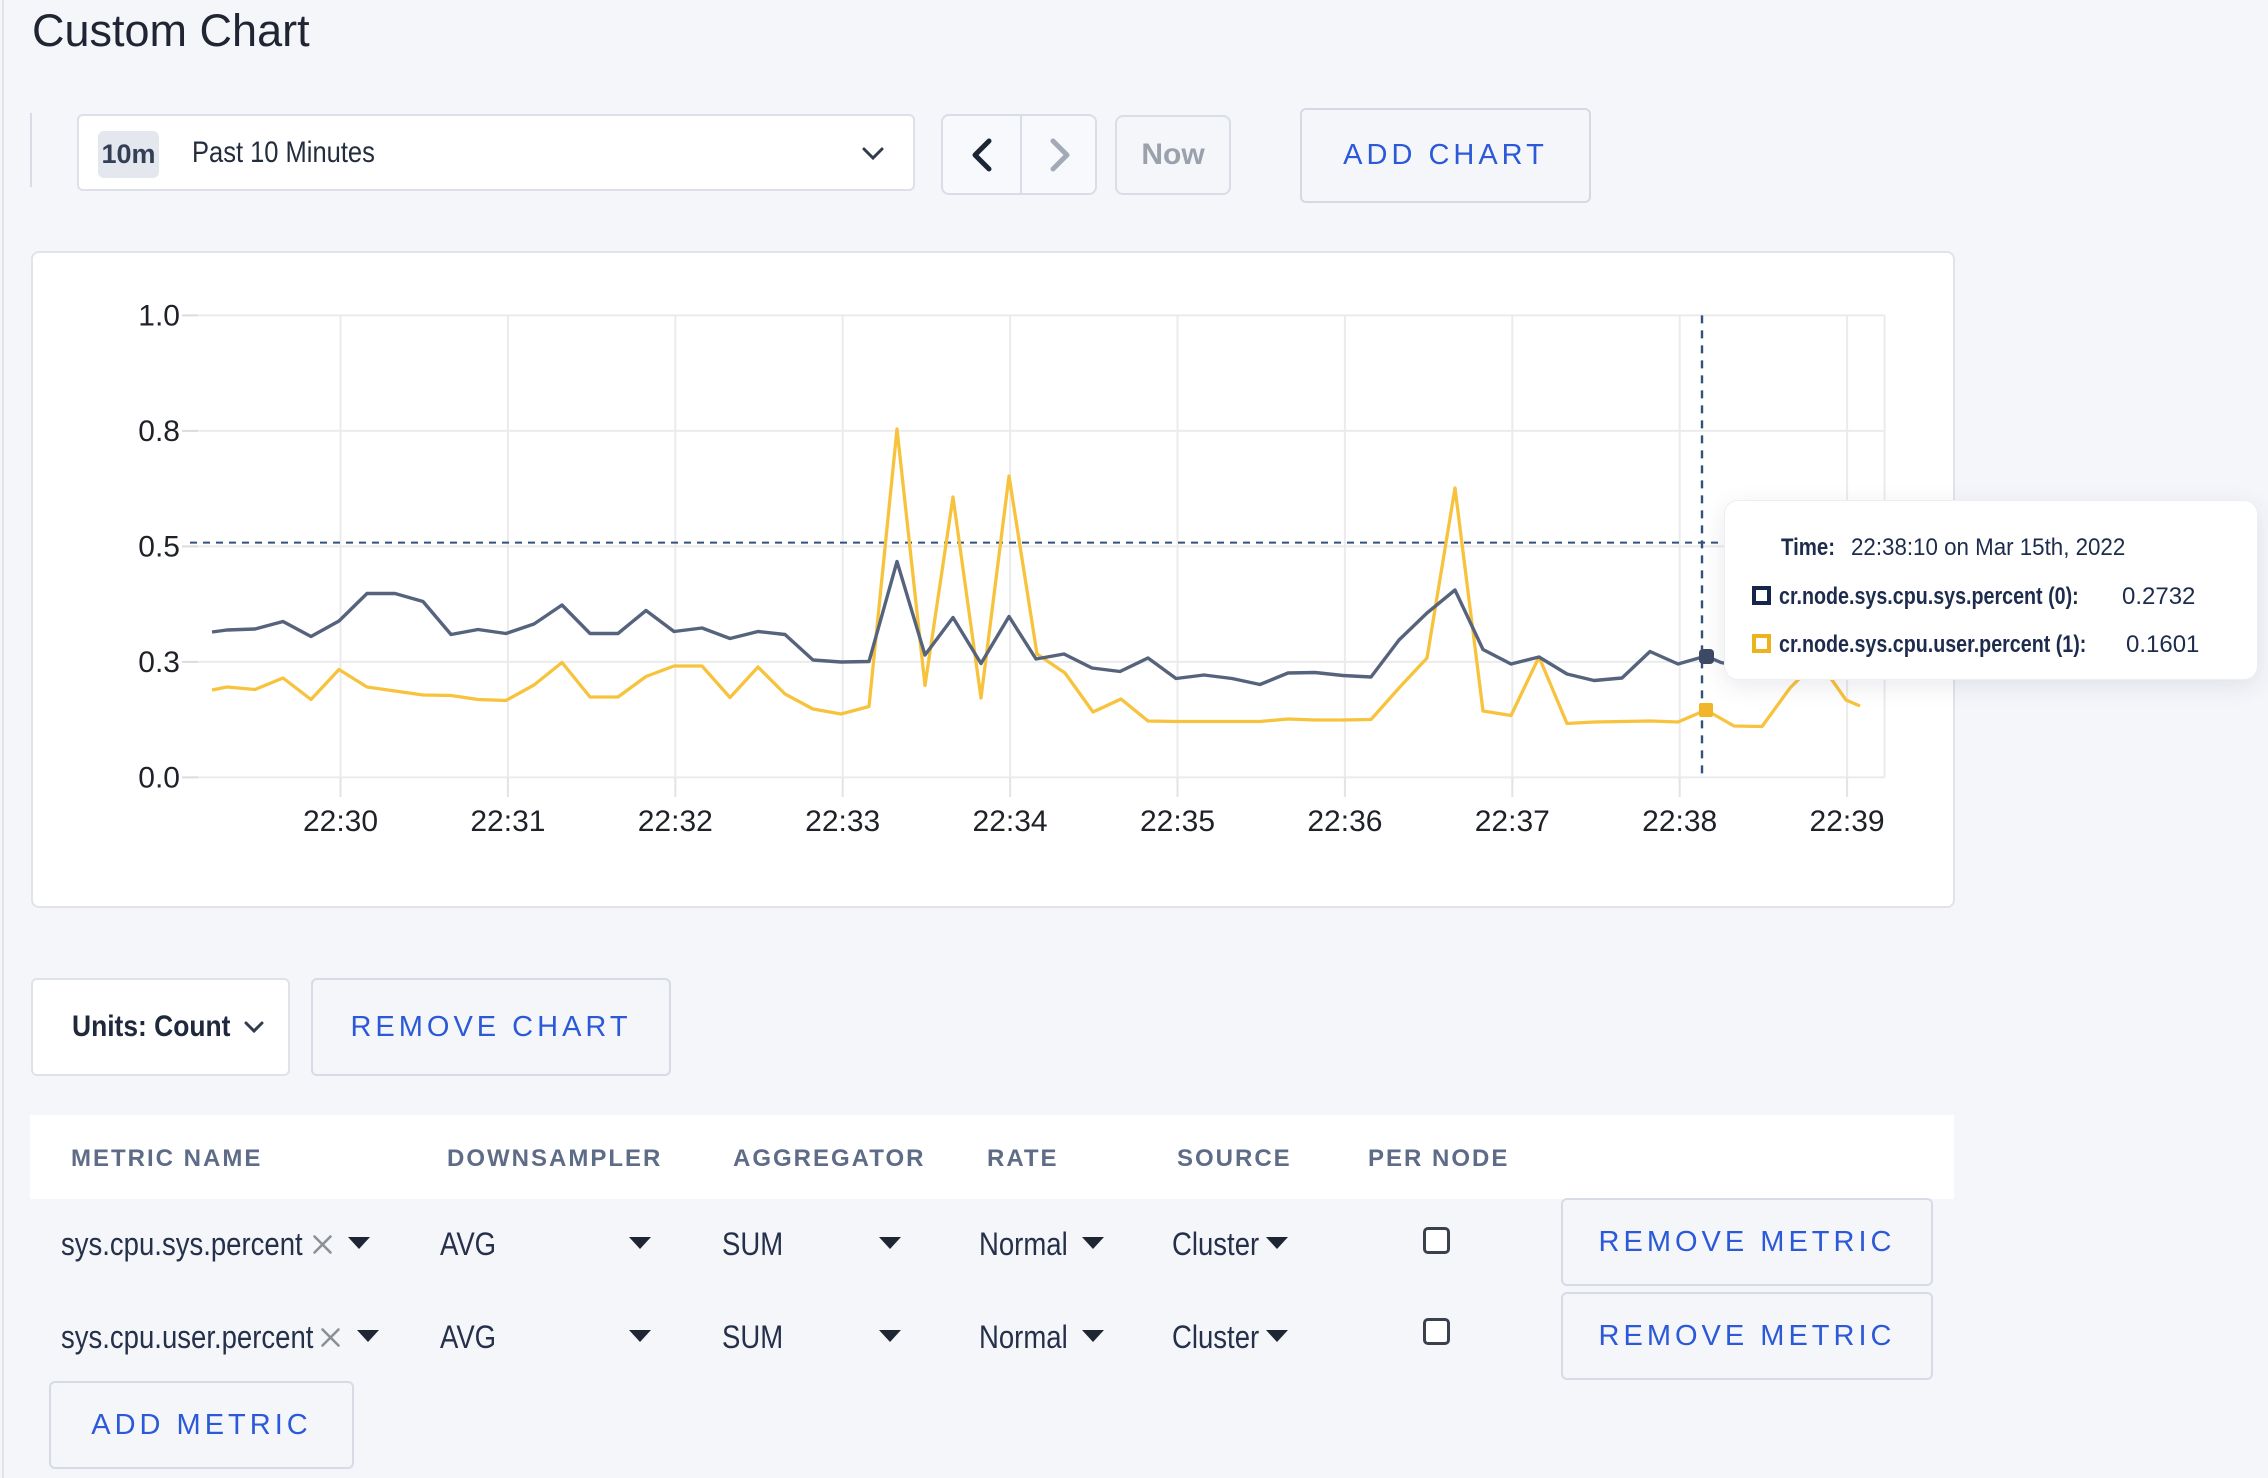 The height and width of the screenshot is (1478, 2268). Describe the element at coordinates (675, 821) in the screenshot. I see `svg-text: 22:32` at that location.